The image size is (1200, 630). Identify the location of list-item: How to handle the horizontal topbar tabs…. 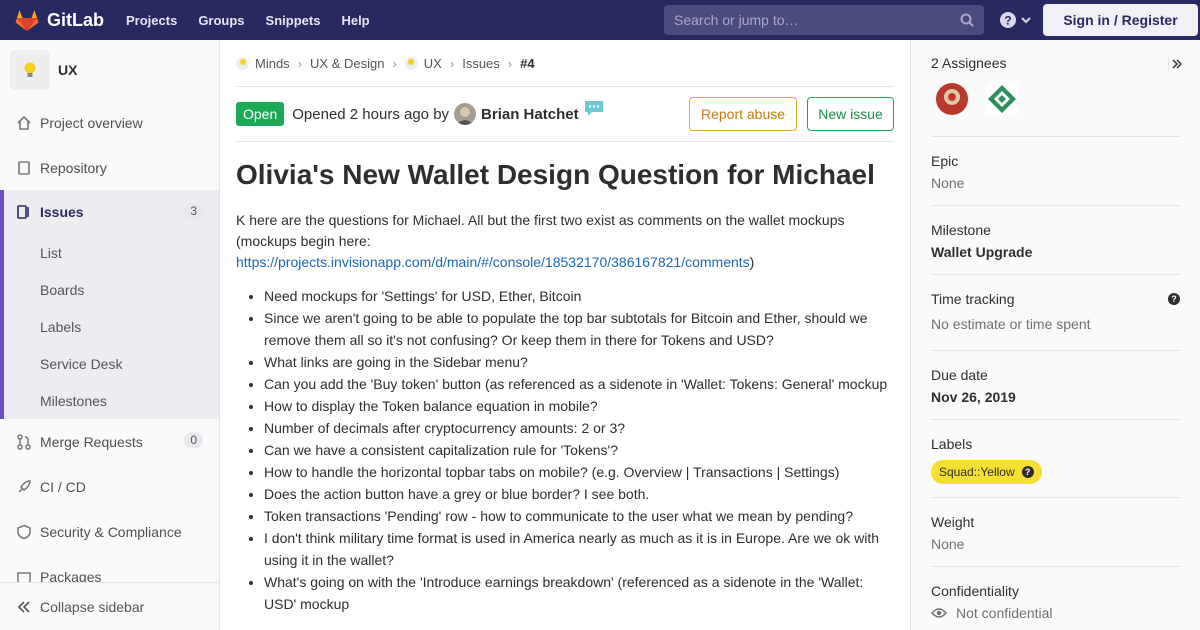
(579, 472).